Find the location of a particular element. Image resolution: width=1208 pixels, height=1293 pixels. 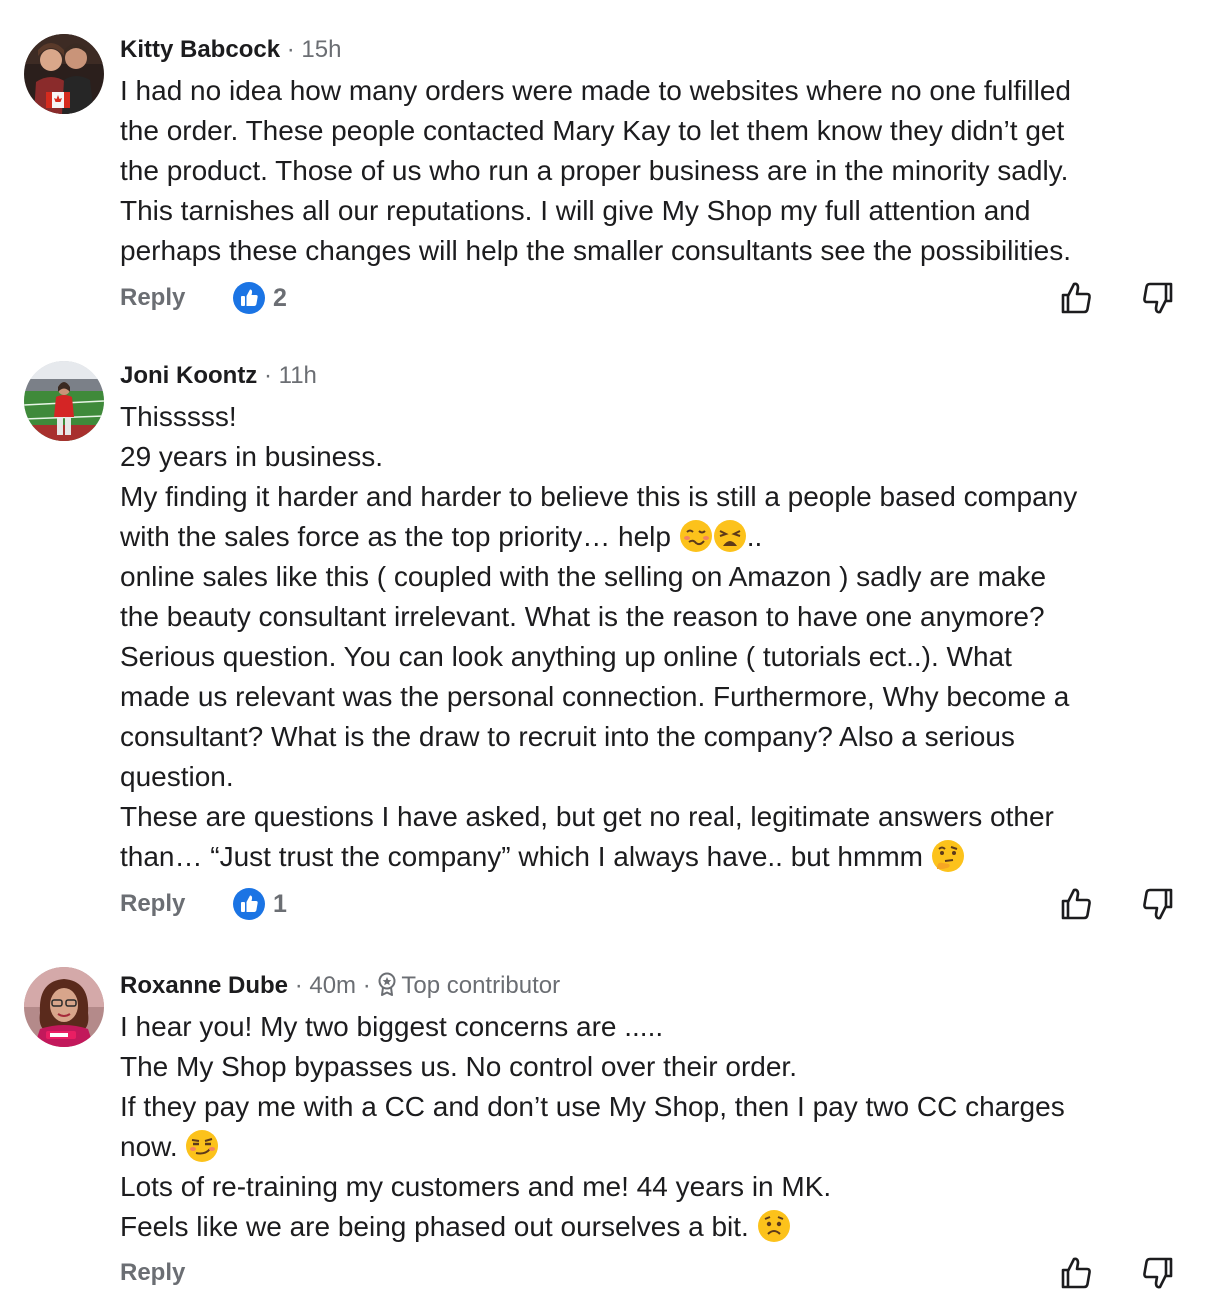

like-count: 2 is located at coordinates (280, 298).